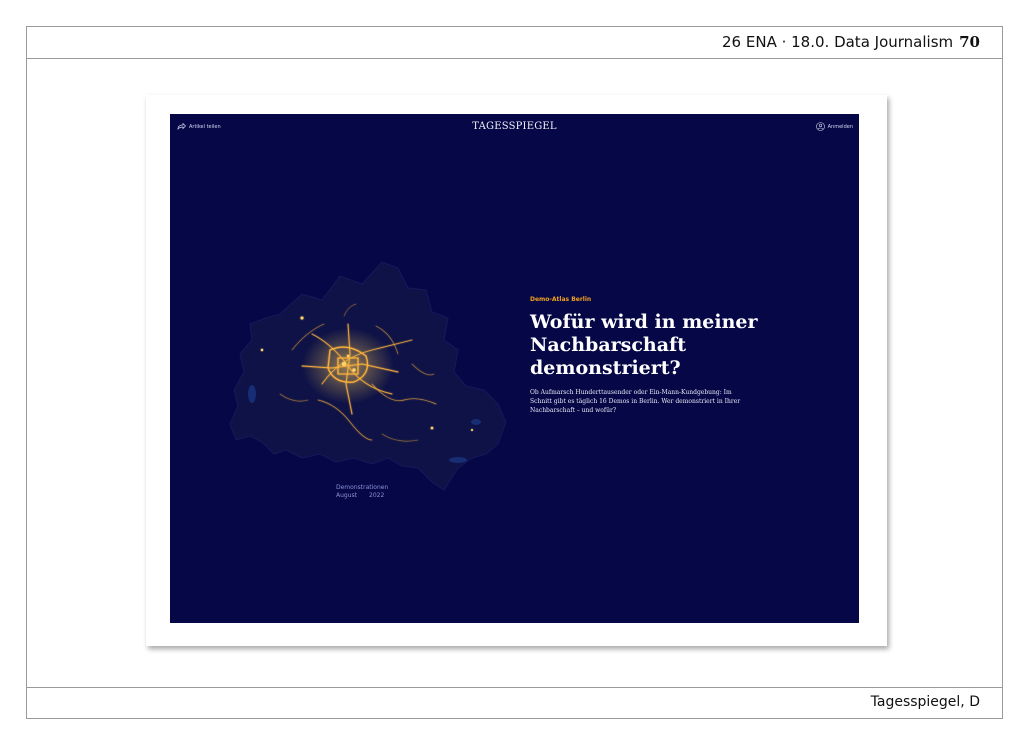 Image resolution: width=1030 pixels, height=747 pixels. Describe the element at coordinates (377, 495) in the screenshot. I see `map-caption-year: 2022` at that location.